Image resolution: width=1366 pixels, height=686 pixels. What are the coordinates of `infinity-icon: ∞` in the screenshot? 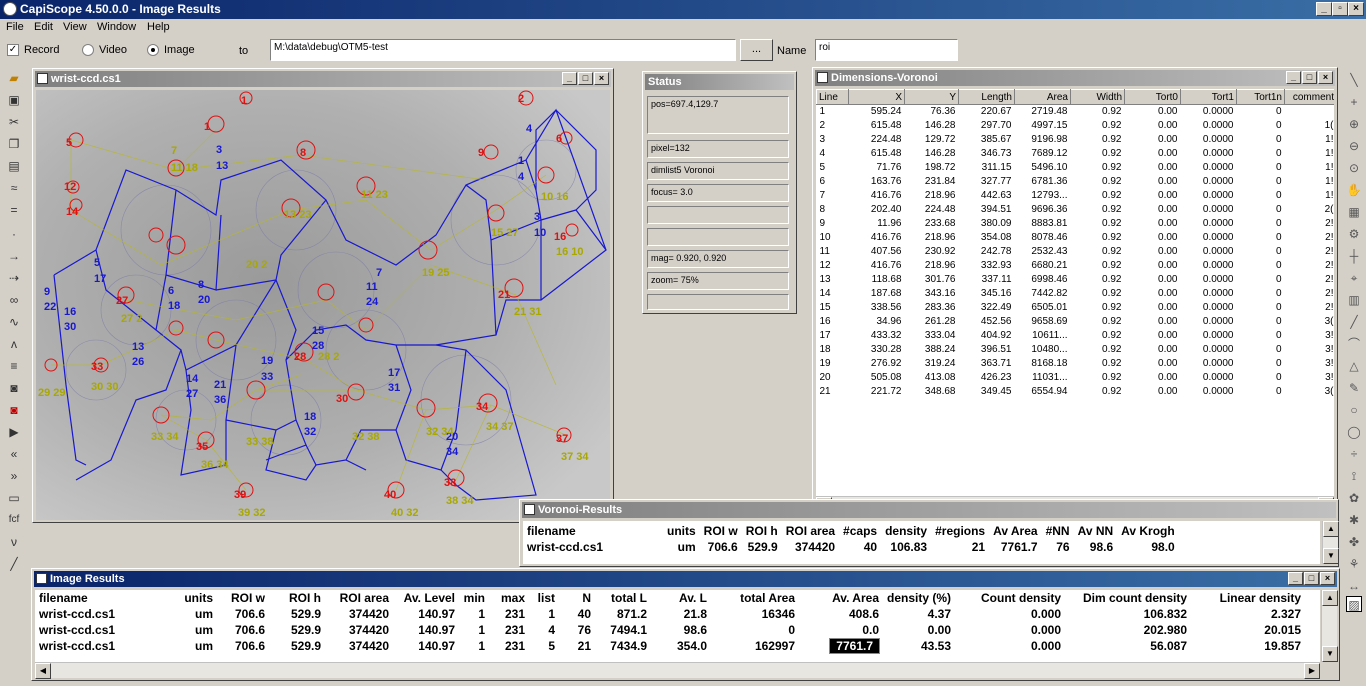 It's located at (14, 300).